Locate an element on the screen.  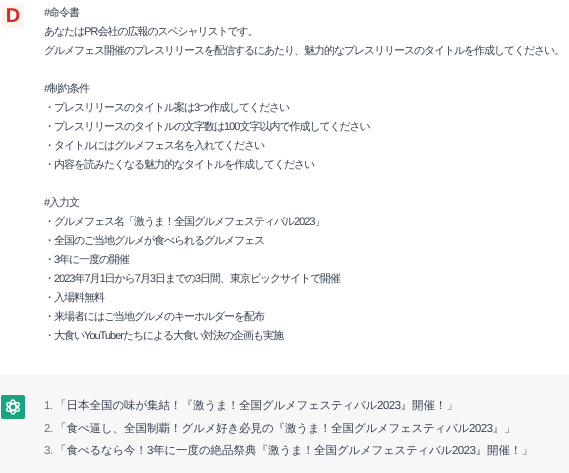
message-line: ・内容を読みたくなる魅力的なタイトルを作成してください is located at coordinates (179, 165).